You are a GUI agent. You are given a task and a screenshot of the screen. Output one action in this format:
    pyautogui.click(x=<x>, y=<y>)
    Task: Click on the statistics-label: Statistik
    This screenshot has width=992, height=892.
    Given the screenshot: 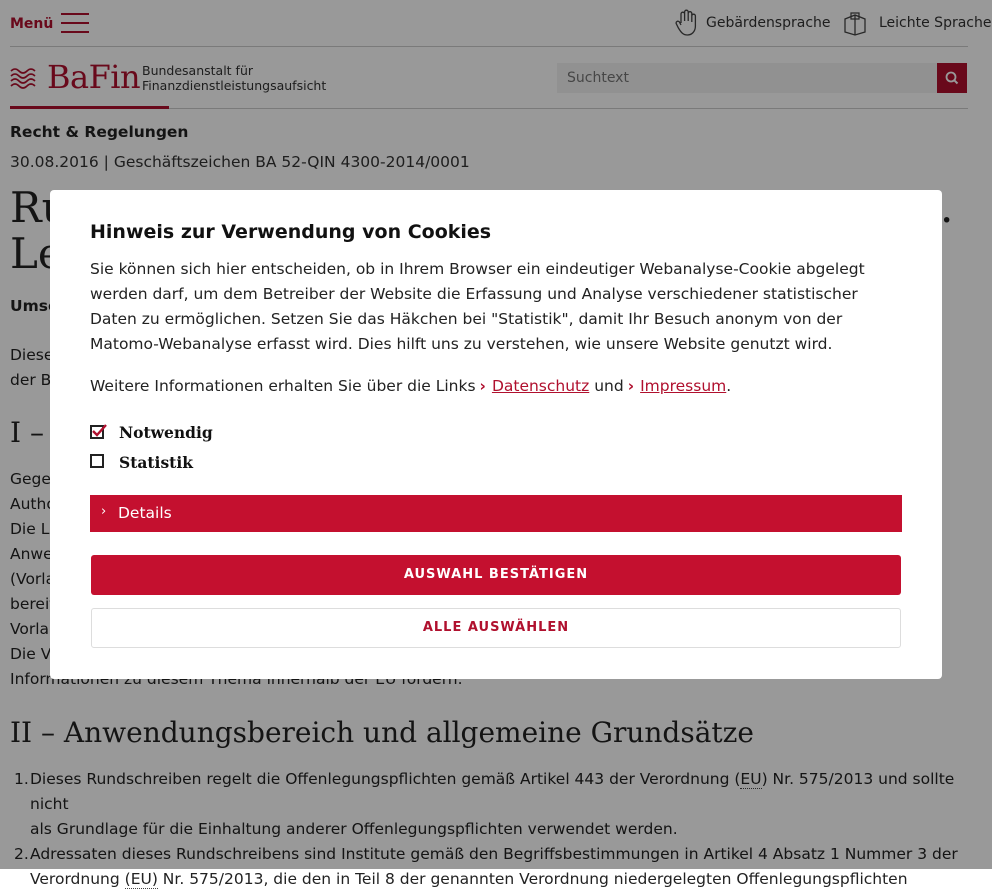 What is the action you would take?
    pyautogui.click(x=156, y=462)
    